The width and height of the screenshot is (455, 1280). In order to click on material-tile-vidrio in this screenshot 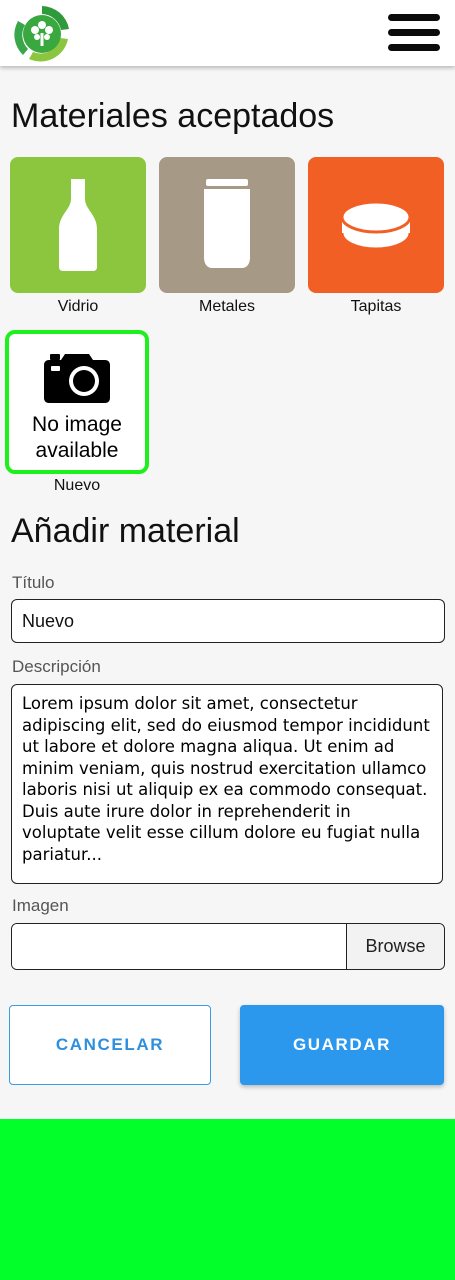, I will do `click(78, 225)`.